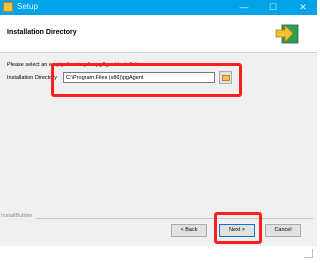  I want to click on folder-icon, so click(226, 78).